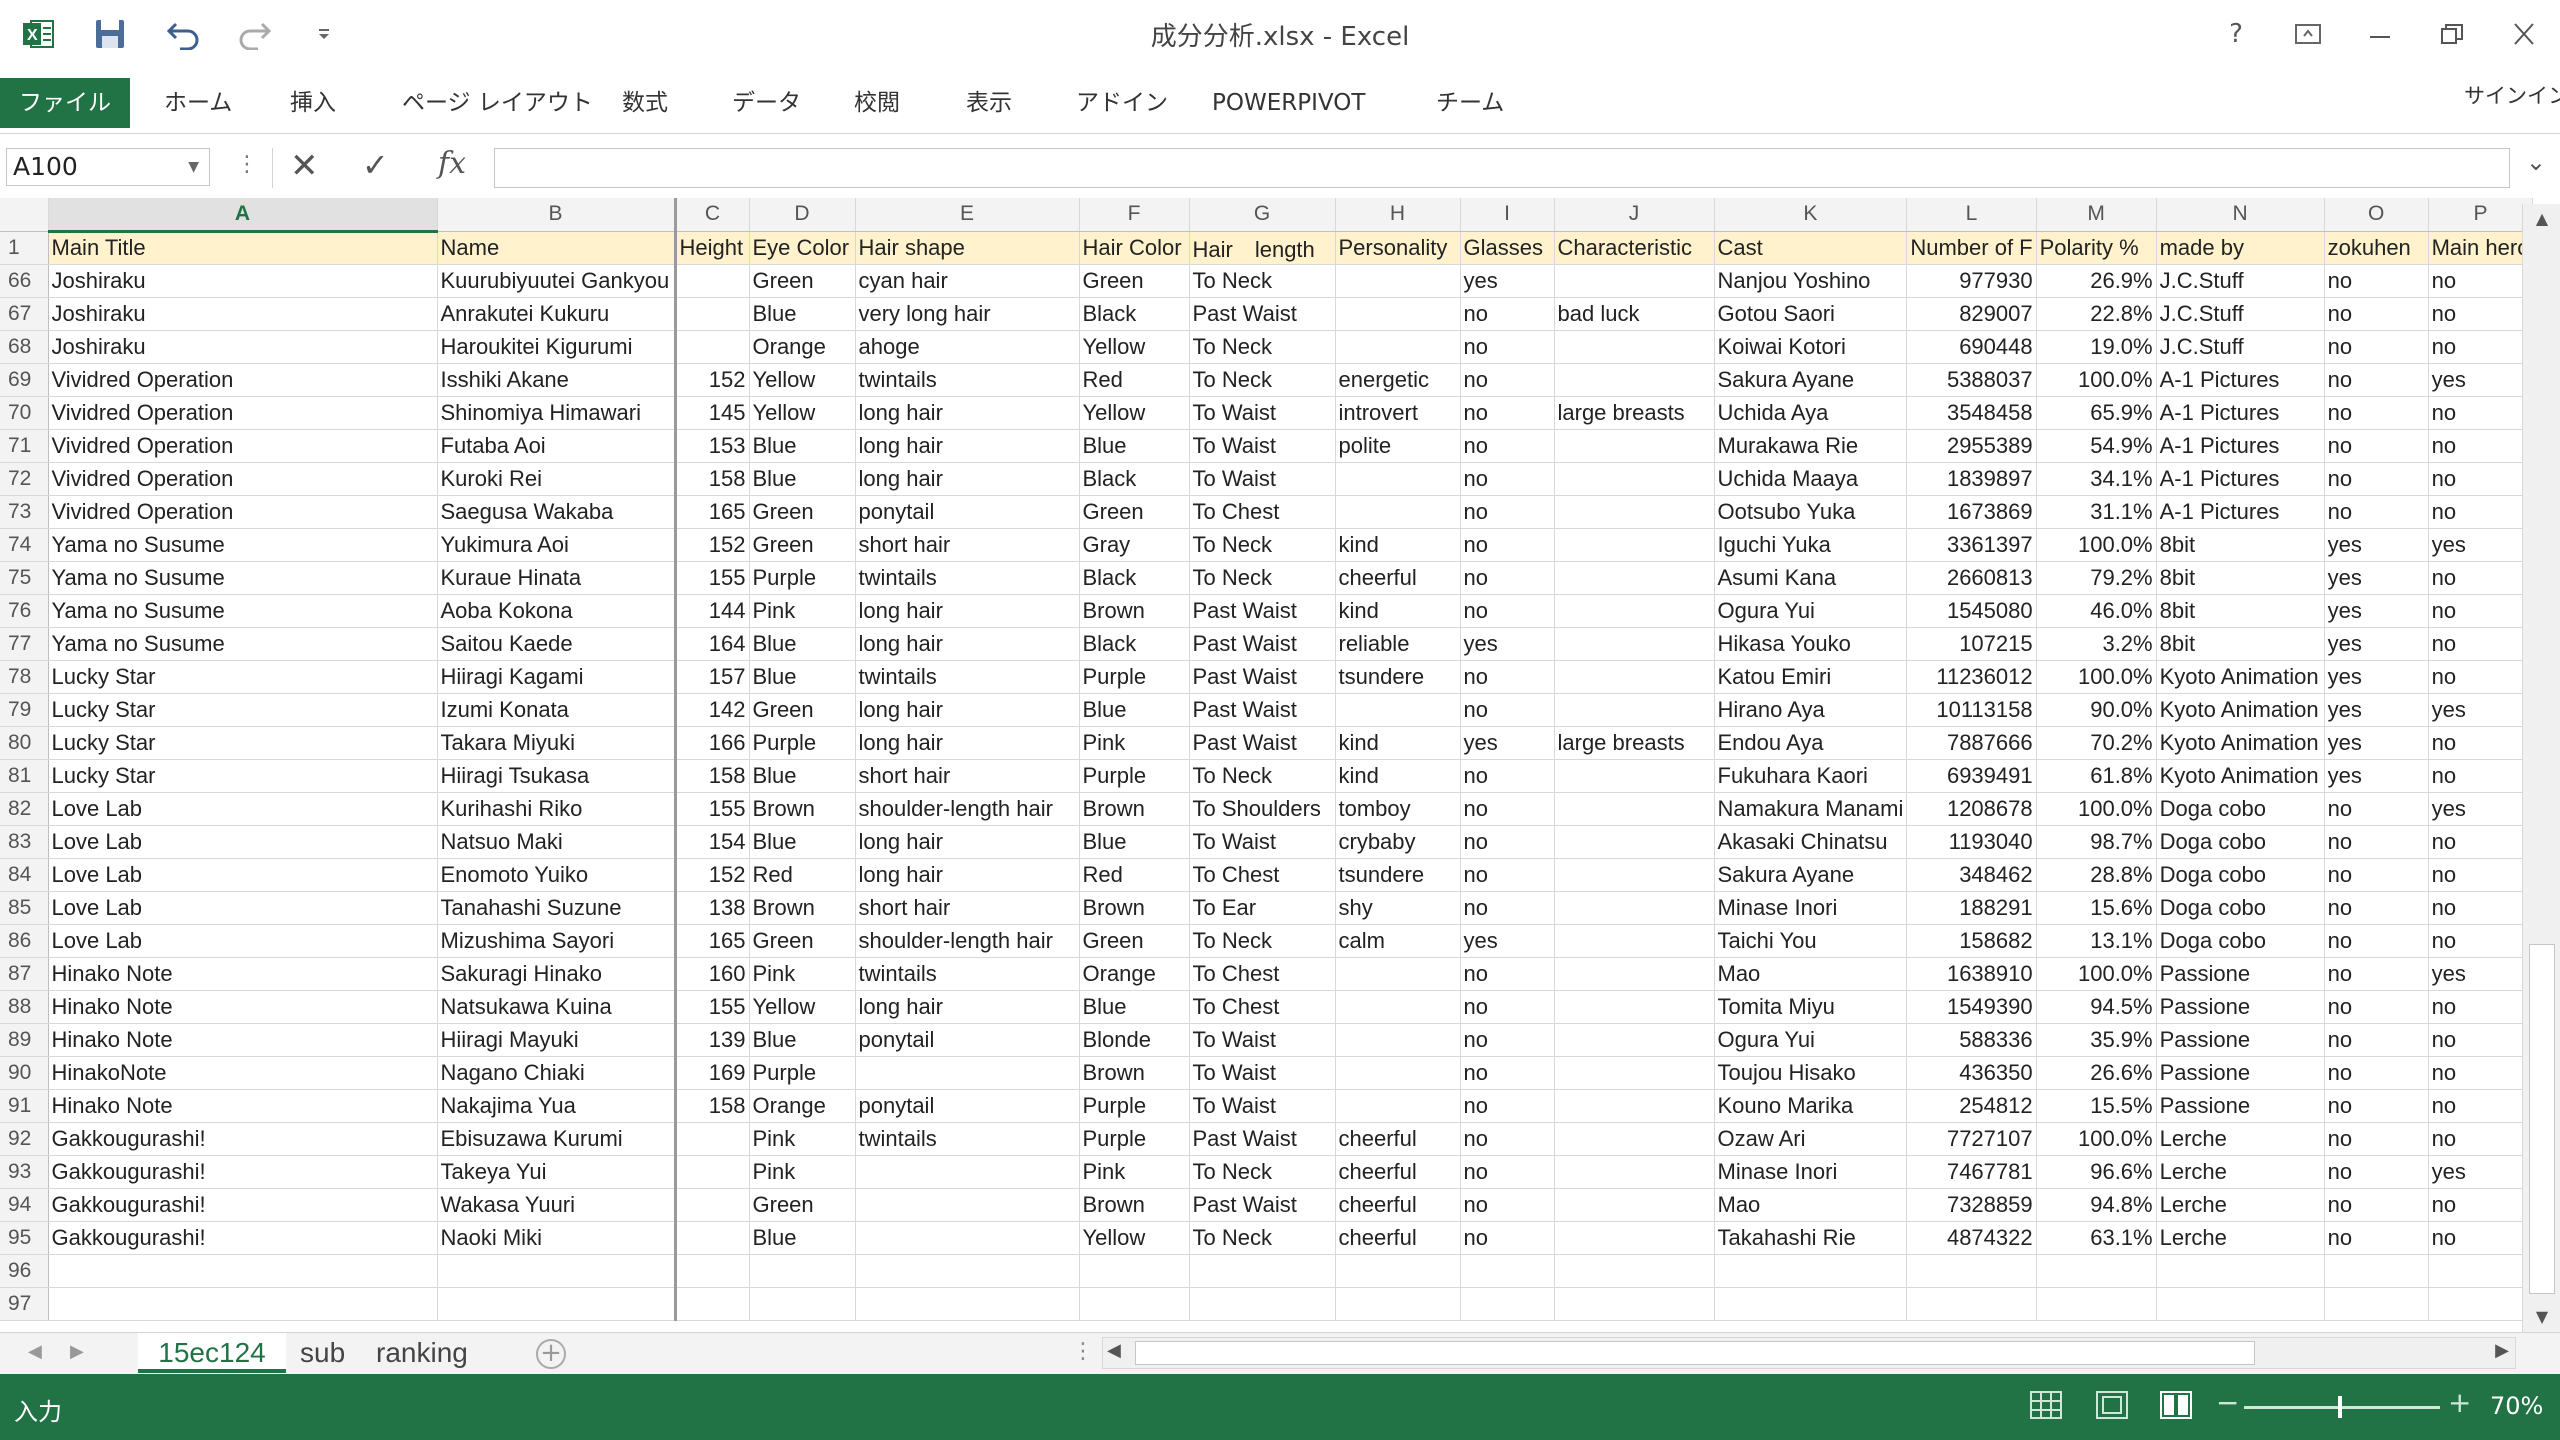 The image size is (2560, 1440). I want to click on cell: 829007, so click(1971, 314).